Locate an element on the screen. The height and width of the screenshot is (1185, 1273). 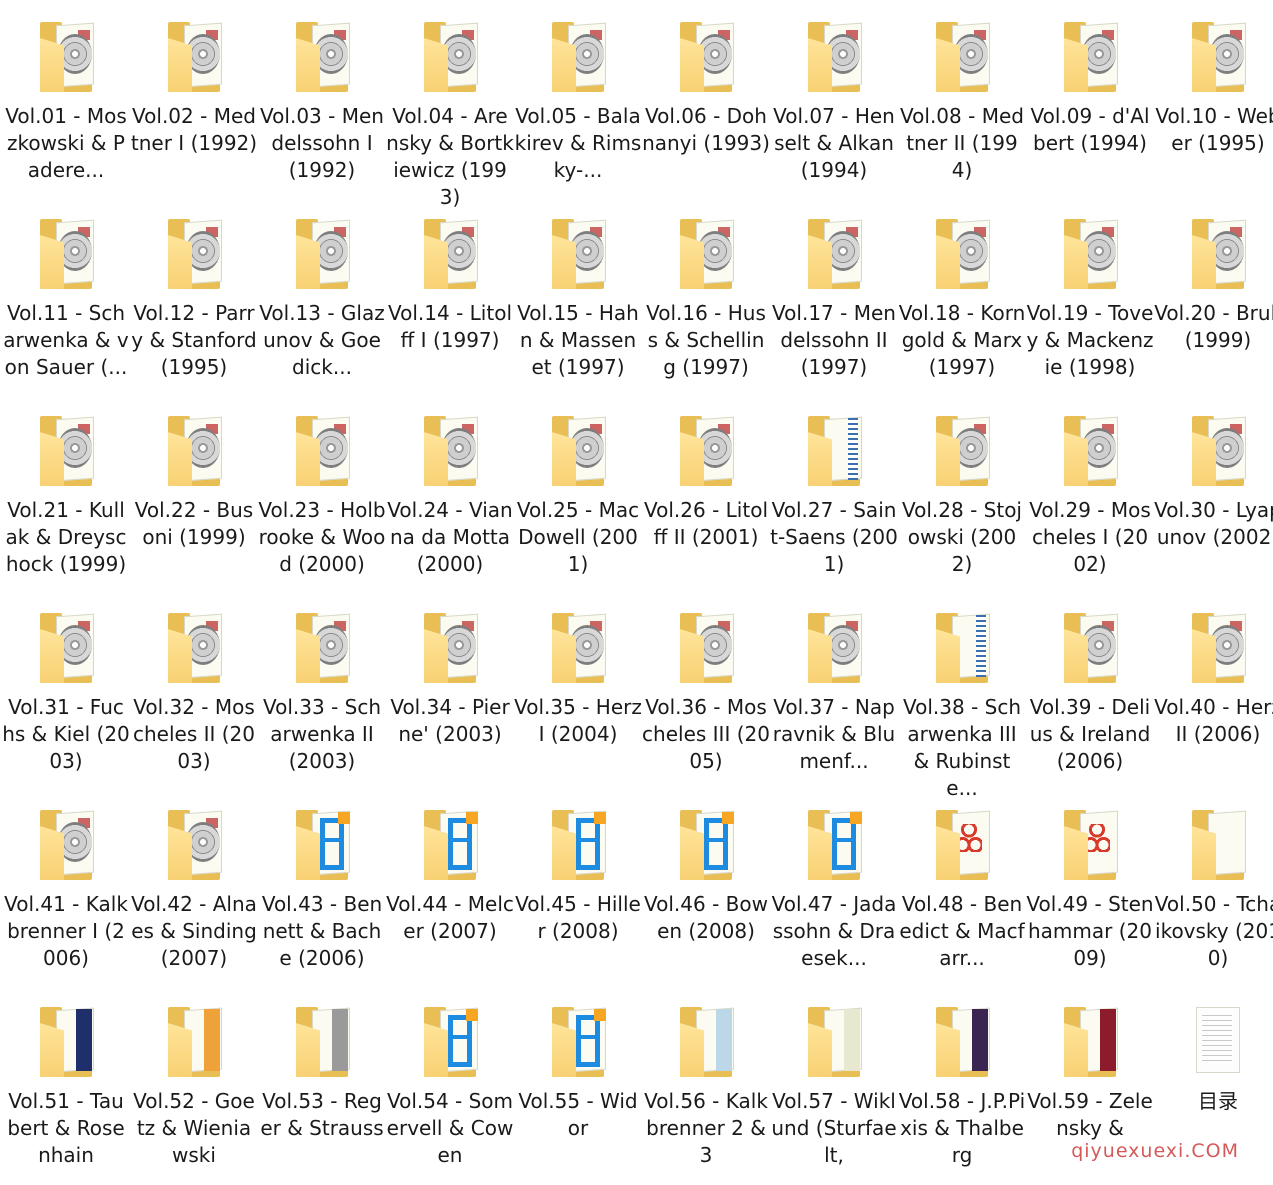
folder-item: Vol.45 - Hiller (2008) is located at coordinates (578, 900).